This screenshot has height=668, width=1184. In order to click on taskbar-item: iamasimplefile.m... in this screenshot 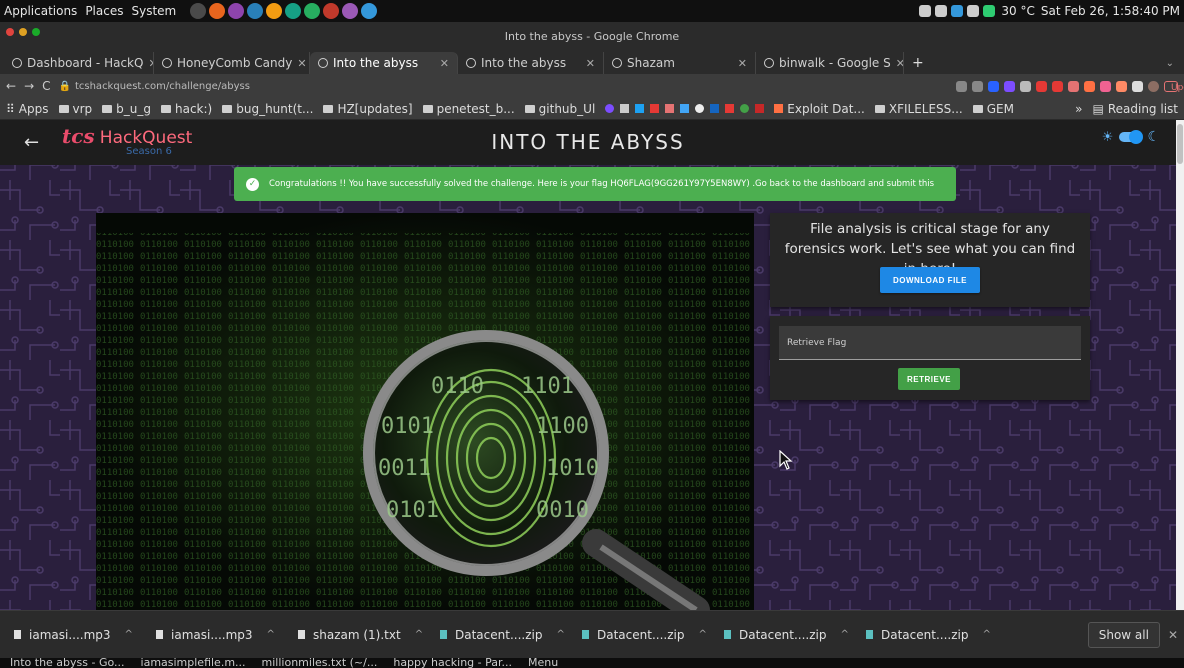, I will do `click(193, 663)`.